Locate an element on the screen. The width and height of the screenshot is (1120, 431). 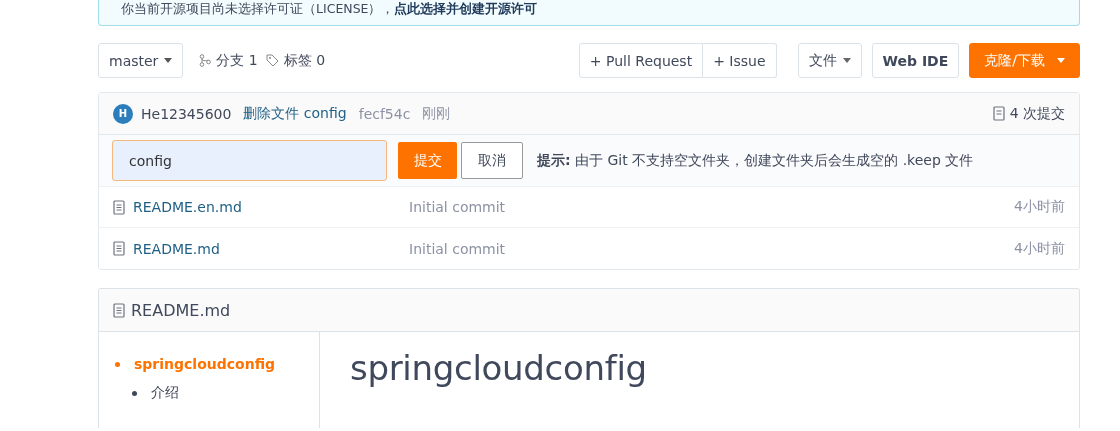
readme-title: README.md is located at coordinates (181, 310).